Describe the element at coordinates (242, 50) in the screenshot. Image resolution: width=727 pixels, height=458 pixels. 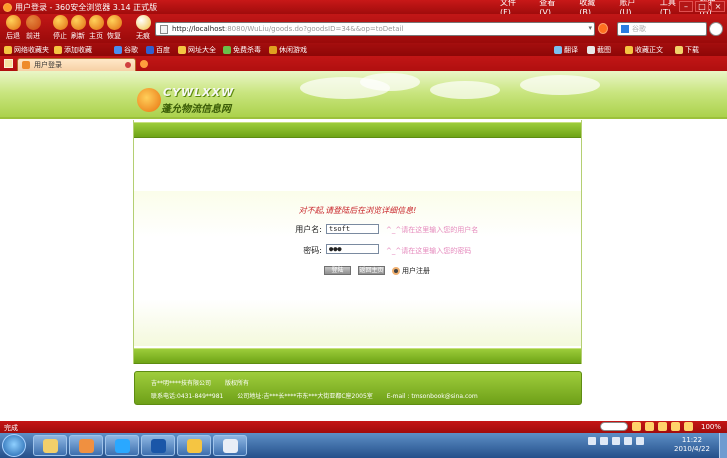
I see `fav-antivirus: 免费杀毒` at that location.